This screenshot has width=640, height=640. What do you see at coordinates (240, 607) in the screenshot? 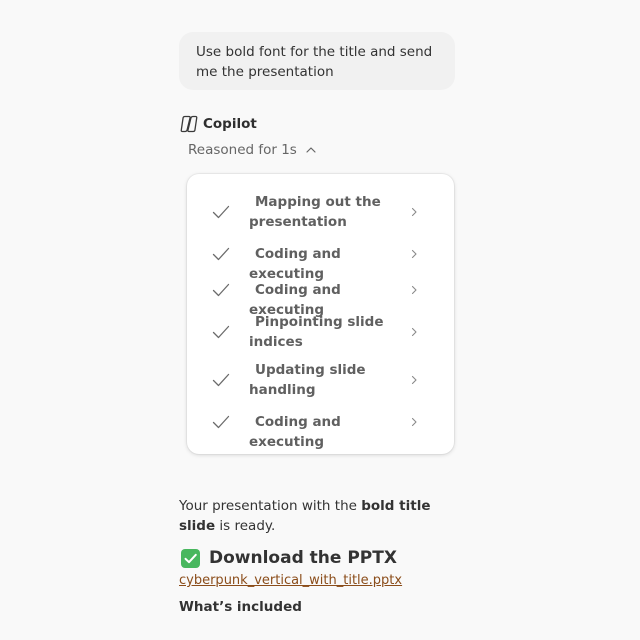
I see `whats-included-heading: What’s included` at bounding box center [240, 607].